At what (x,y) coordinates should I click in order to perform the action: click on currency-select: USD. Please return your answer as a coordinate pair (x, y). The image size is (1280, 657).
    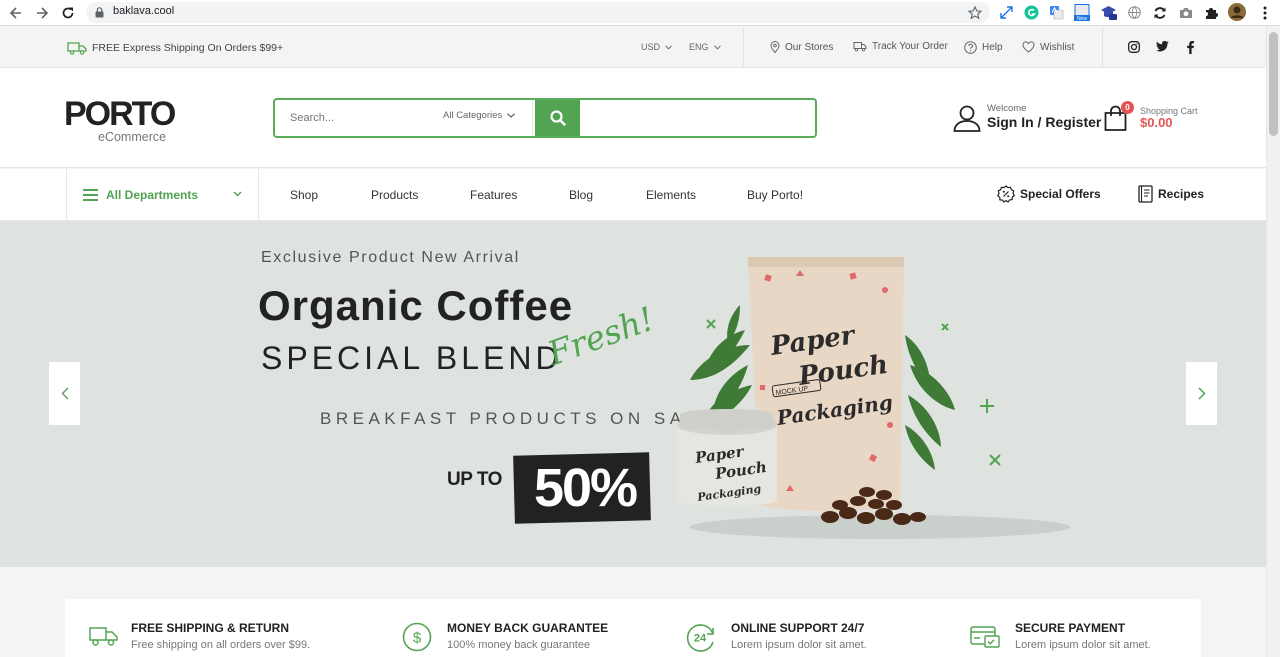
    Looking at the image, I should click on (656, 47).